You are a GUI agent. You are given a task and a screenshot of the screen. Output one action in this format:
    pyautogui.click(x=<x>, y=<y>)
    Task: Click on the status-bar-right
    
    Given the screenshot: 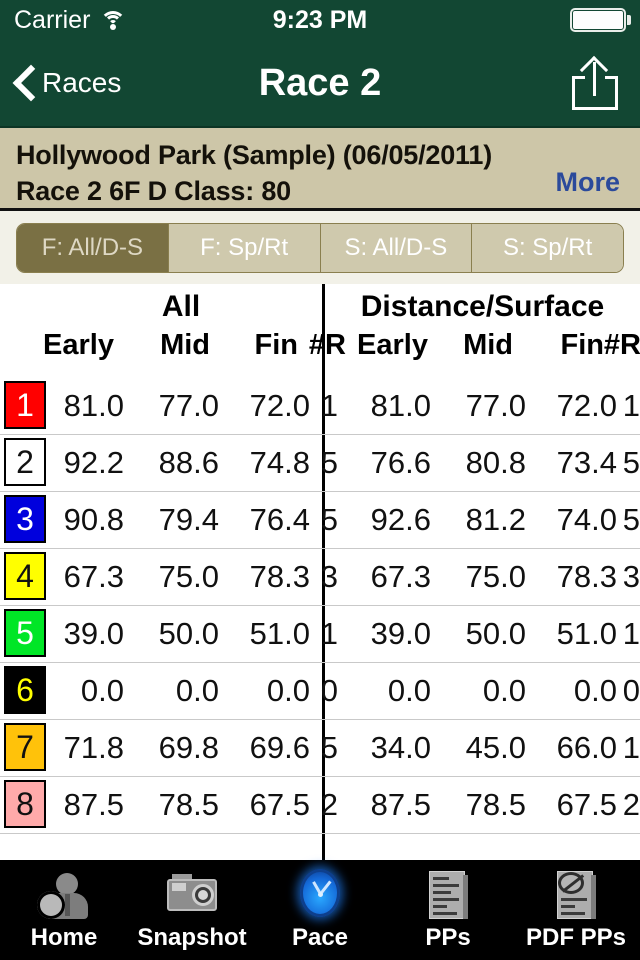 What is the action you would take?
    pyautogui.click(x=600, y=20)
    